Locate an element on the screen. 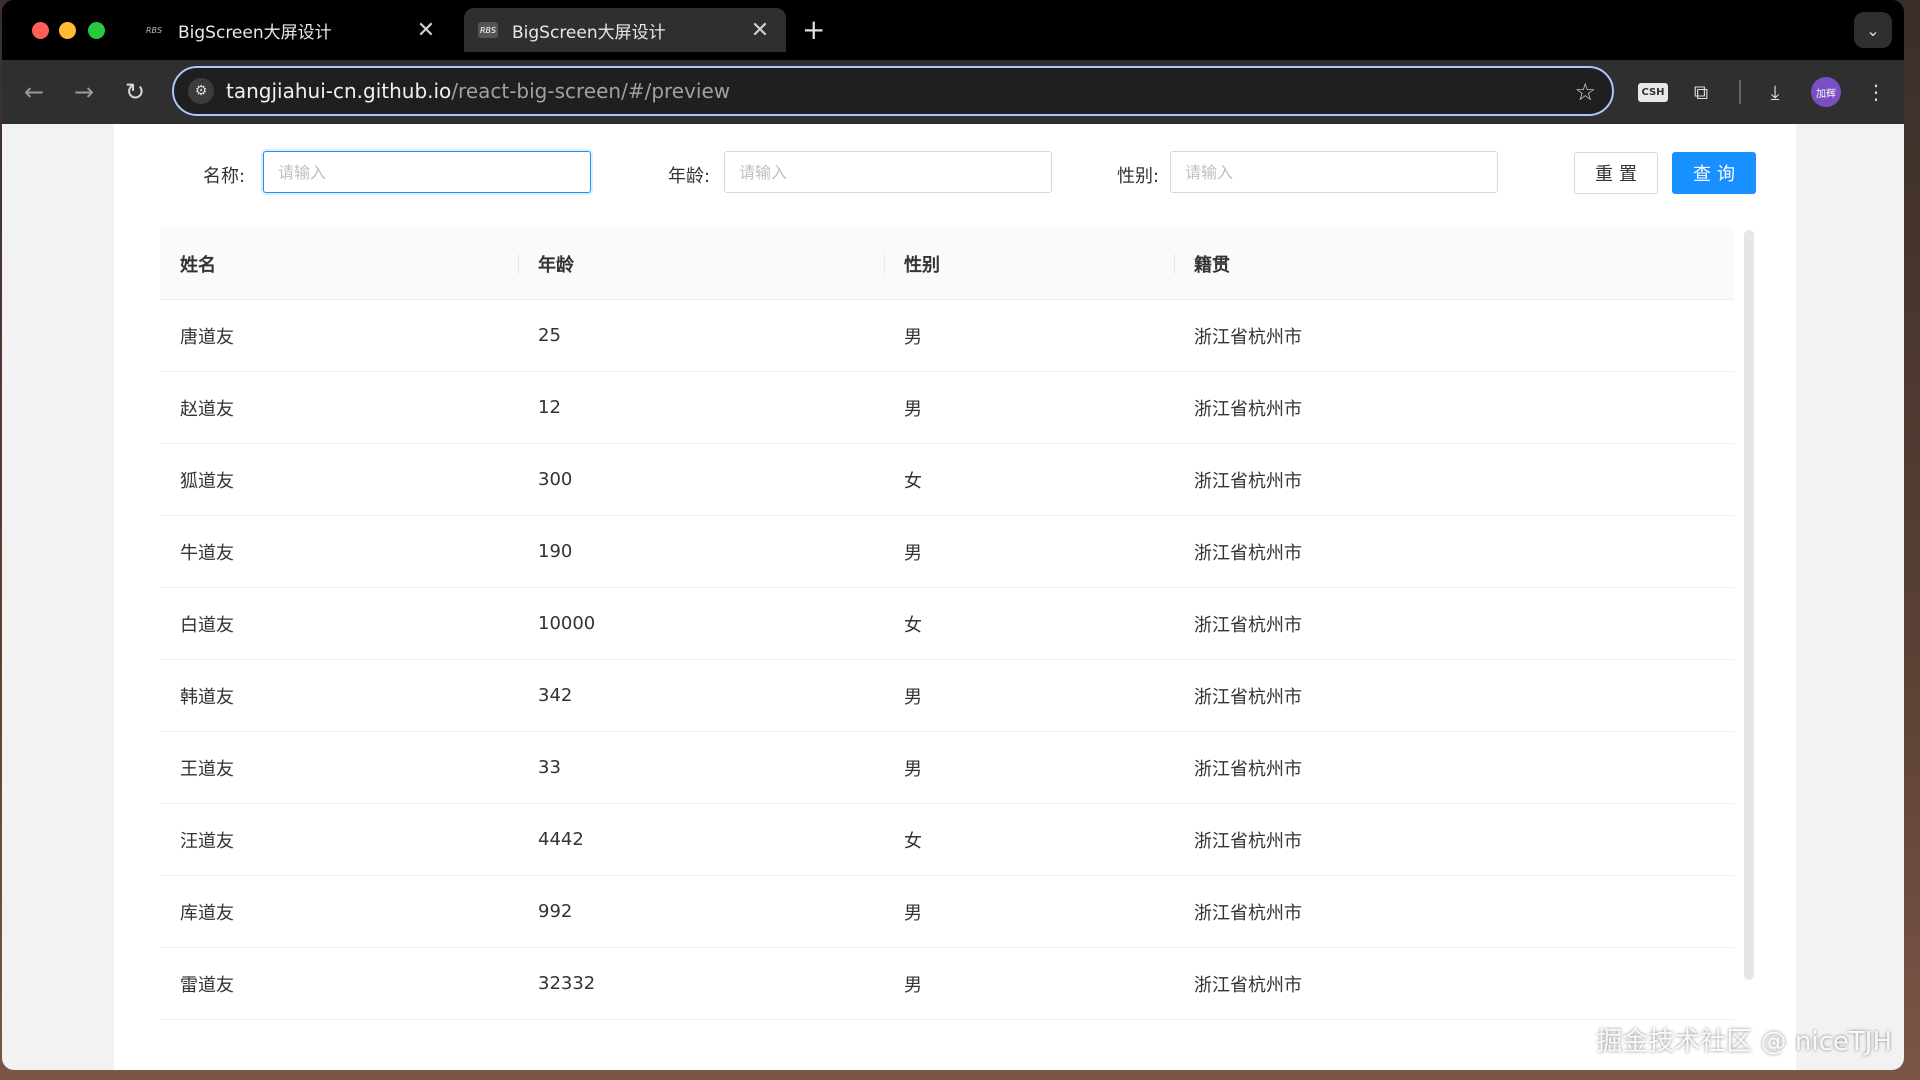 The width and height of the screenshot is (1920, 1080). kebab-menu-icon: ⋮ is located at coordinates (1876, 92).